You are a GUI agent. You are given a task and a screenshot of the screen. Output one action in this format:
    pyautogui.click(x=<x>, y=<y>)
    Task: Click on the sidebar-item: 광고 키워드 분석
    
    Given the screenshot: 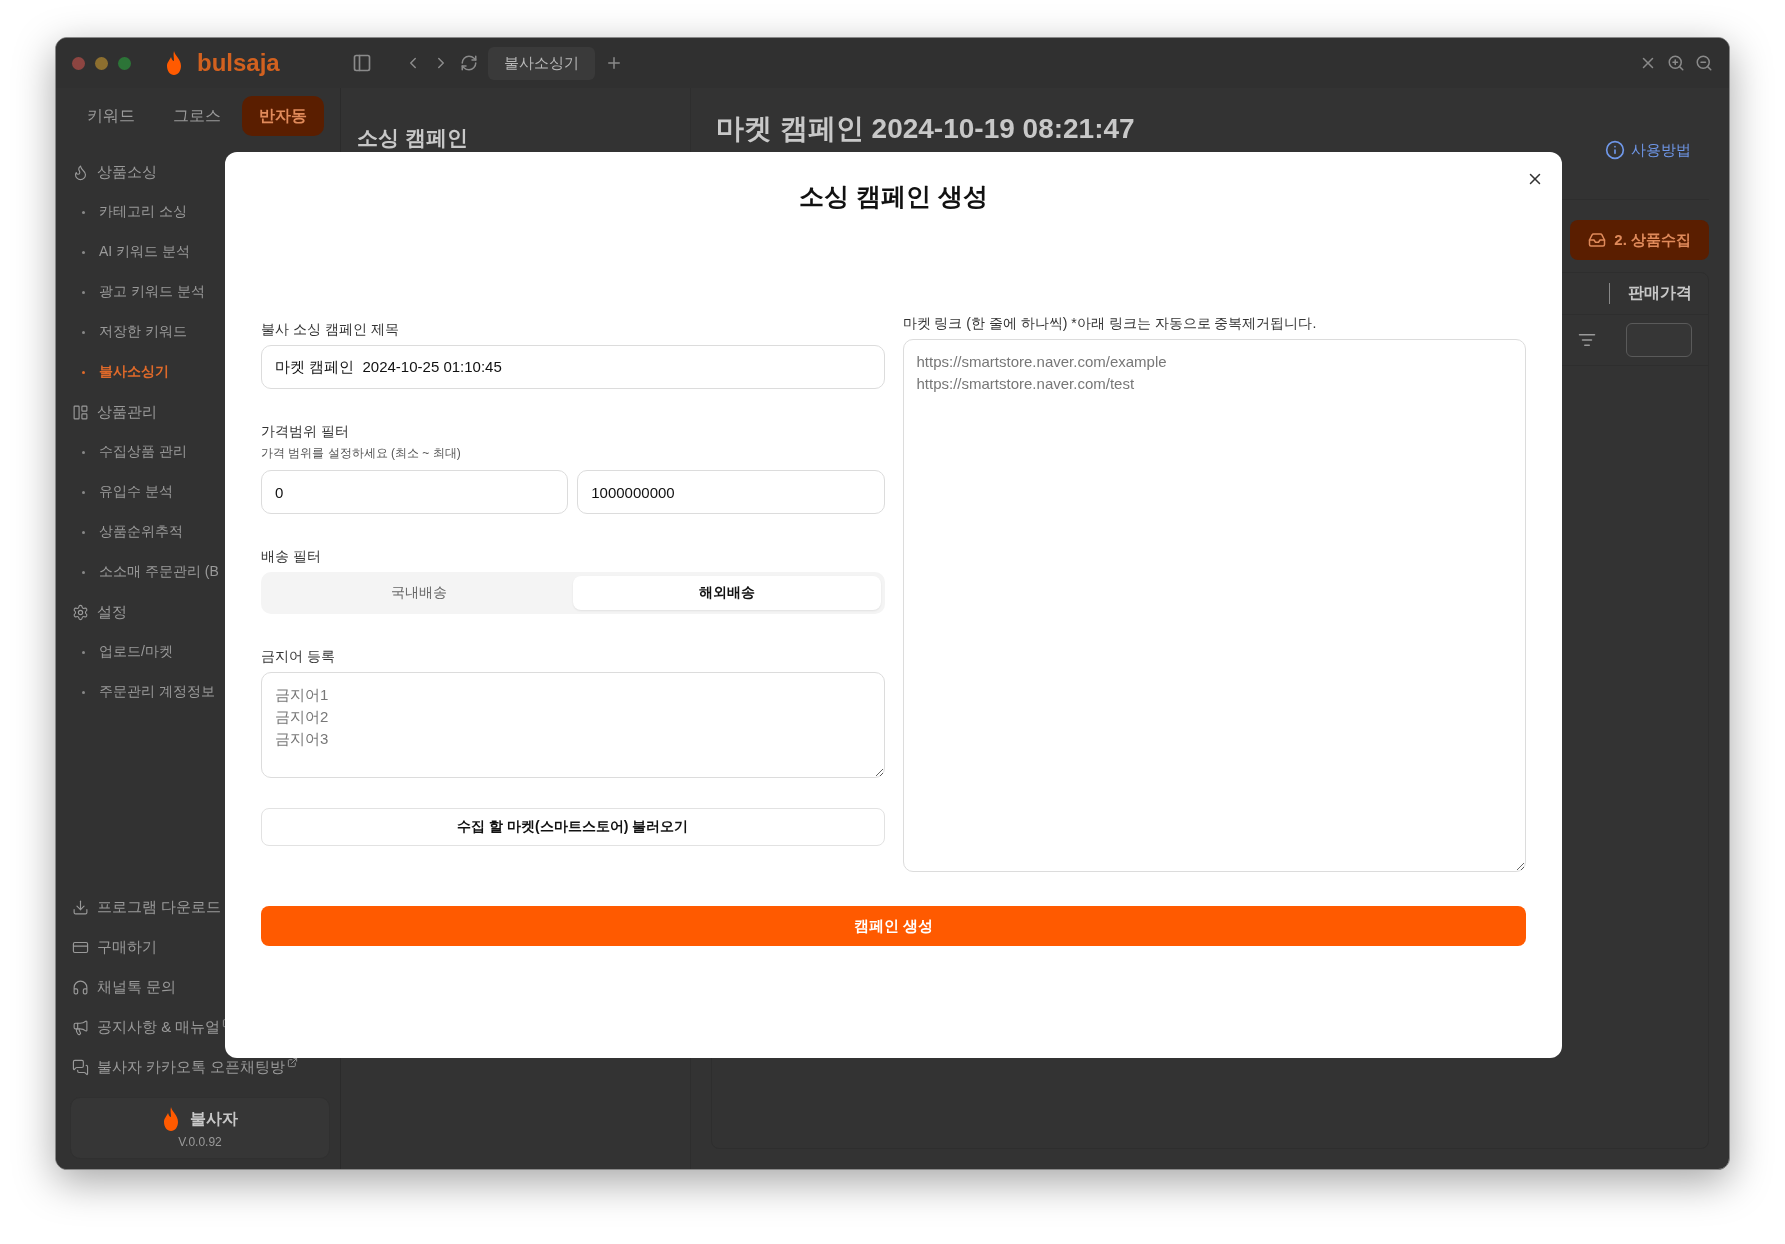 What is the action you would take?
    pyautogui.click(x=200, y=292)
    